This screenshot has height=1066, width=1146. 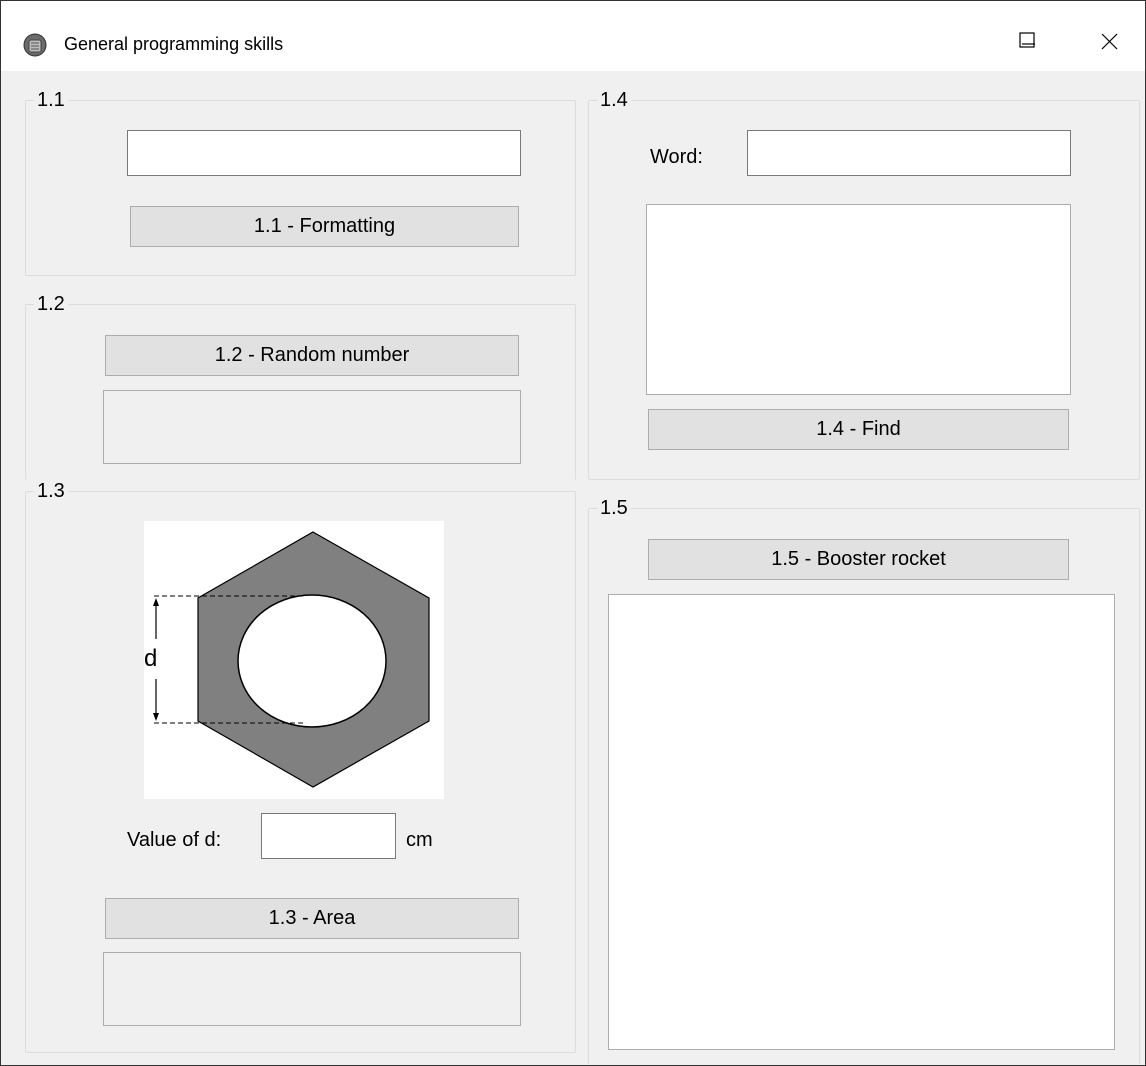 What do you see at coordinates (1039, 45) in the screenshot?
I see `maximize-icon` at bounding box center [1039, 45].